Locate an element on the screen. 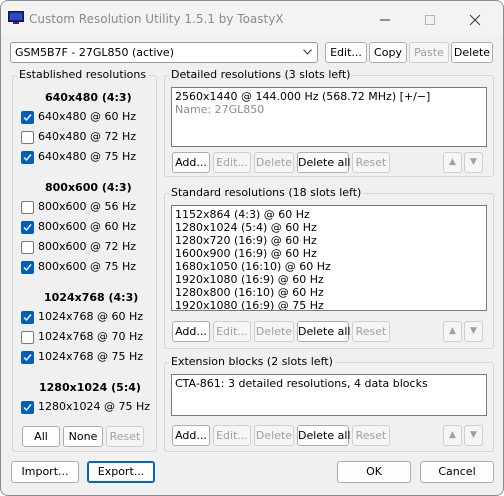 The width and height of the screenshot is (504, 496). delete-monitor-button: Delete is located at coordinates (472, 52).